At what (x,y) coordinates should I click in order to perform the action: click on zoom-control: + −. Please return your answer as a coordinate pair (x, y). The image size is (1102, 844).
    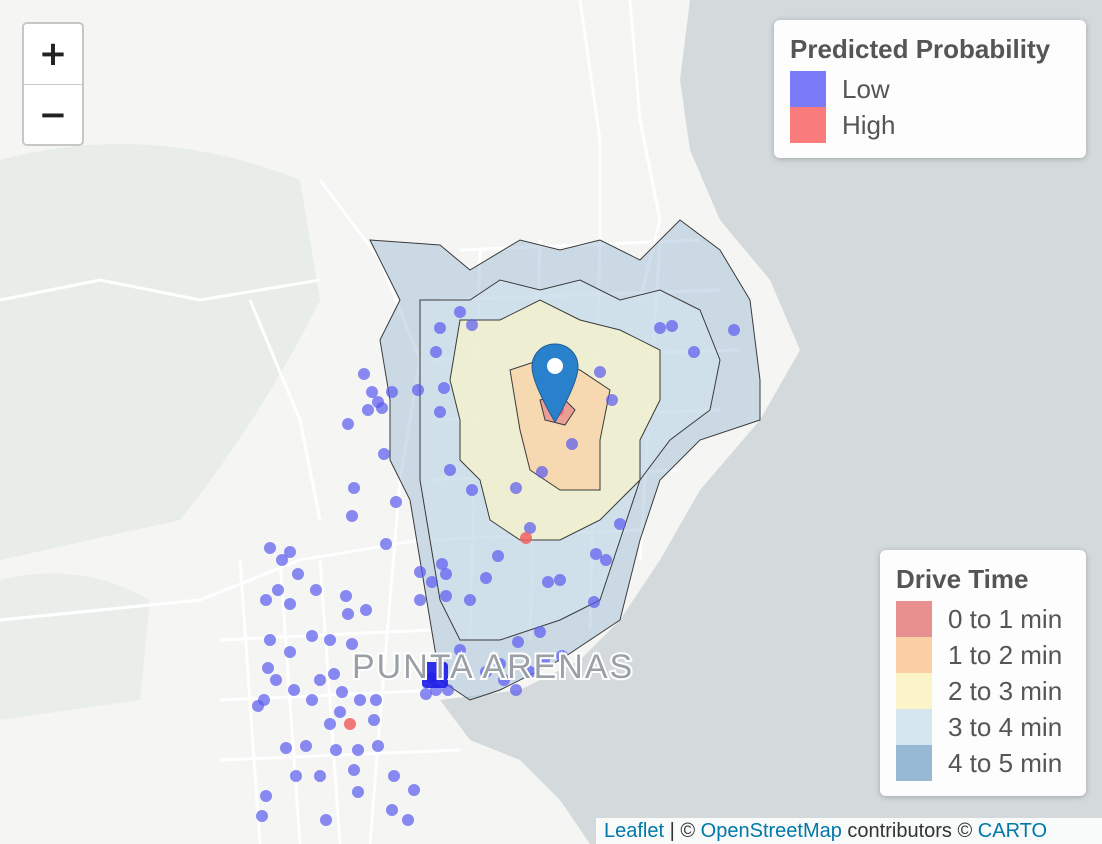
    Looking at the image, I should click on (53, 84).